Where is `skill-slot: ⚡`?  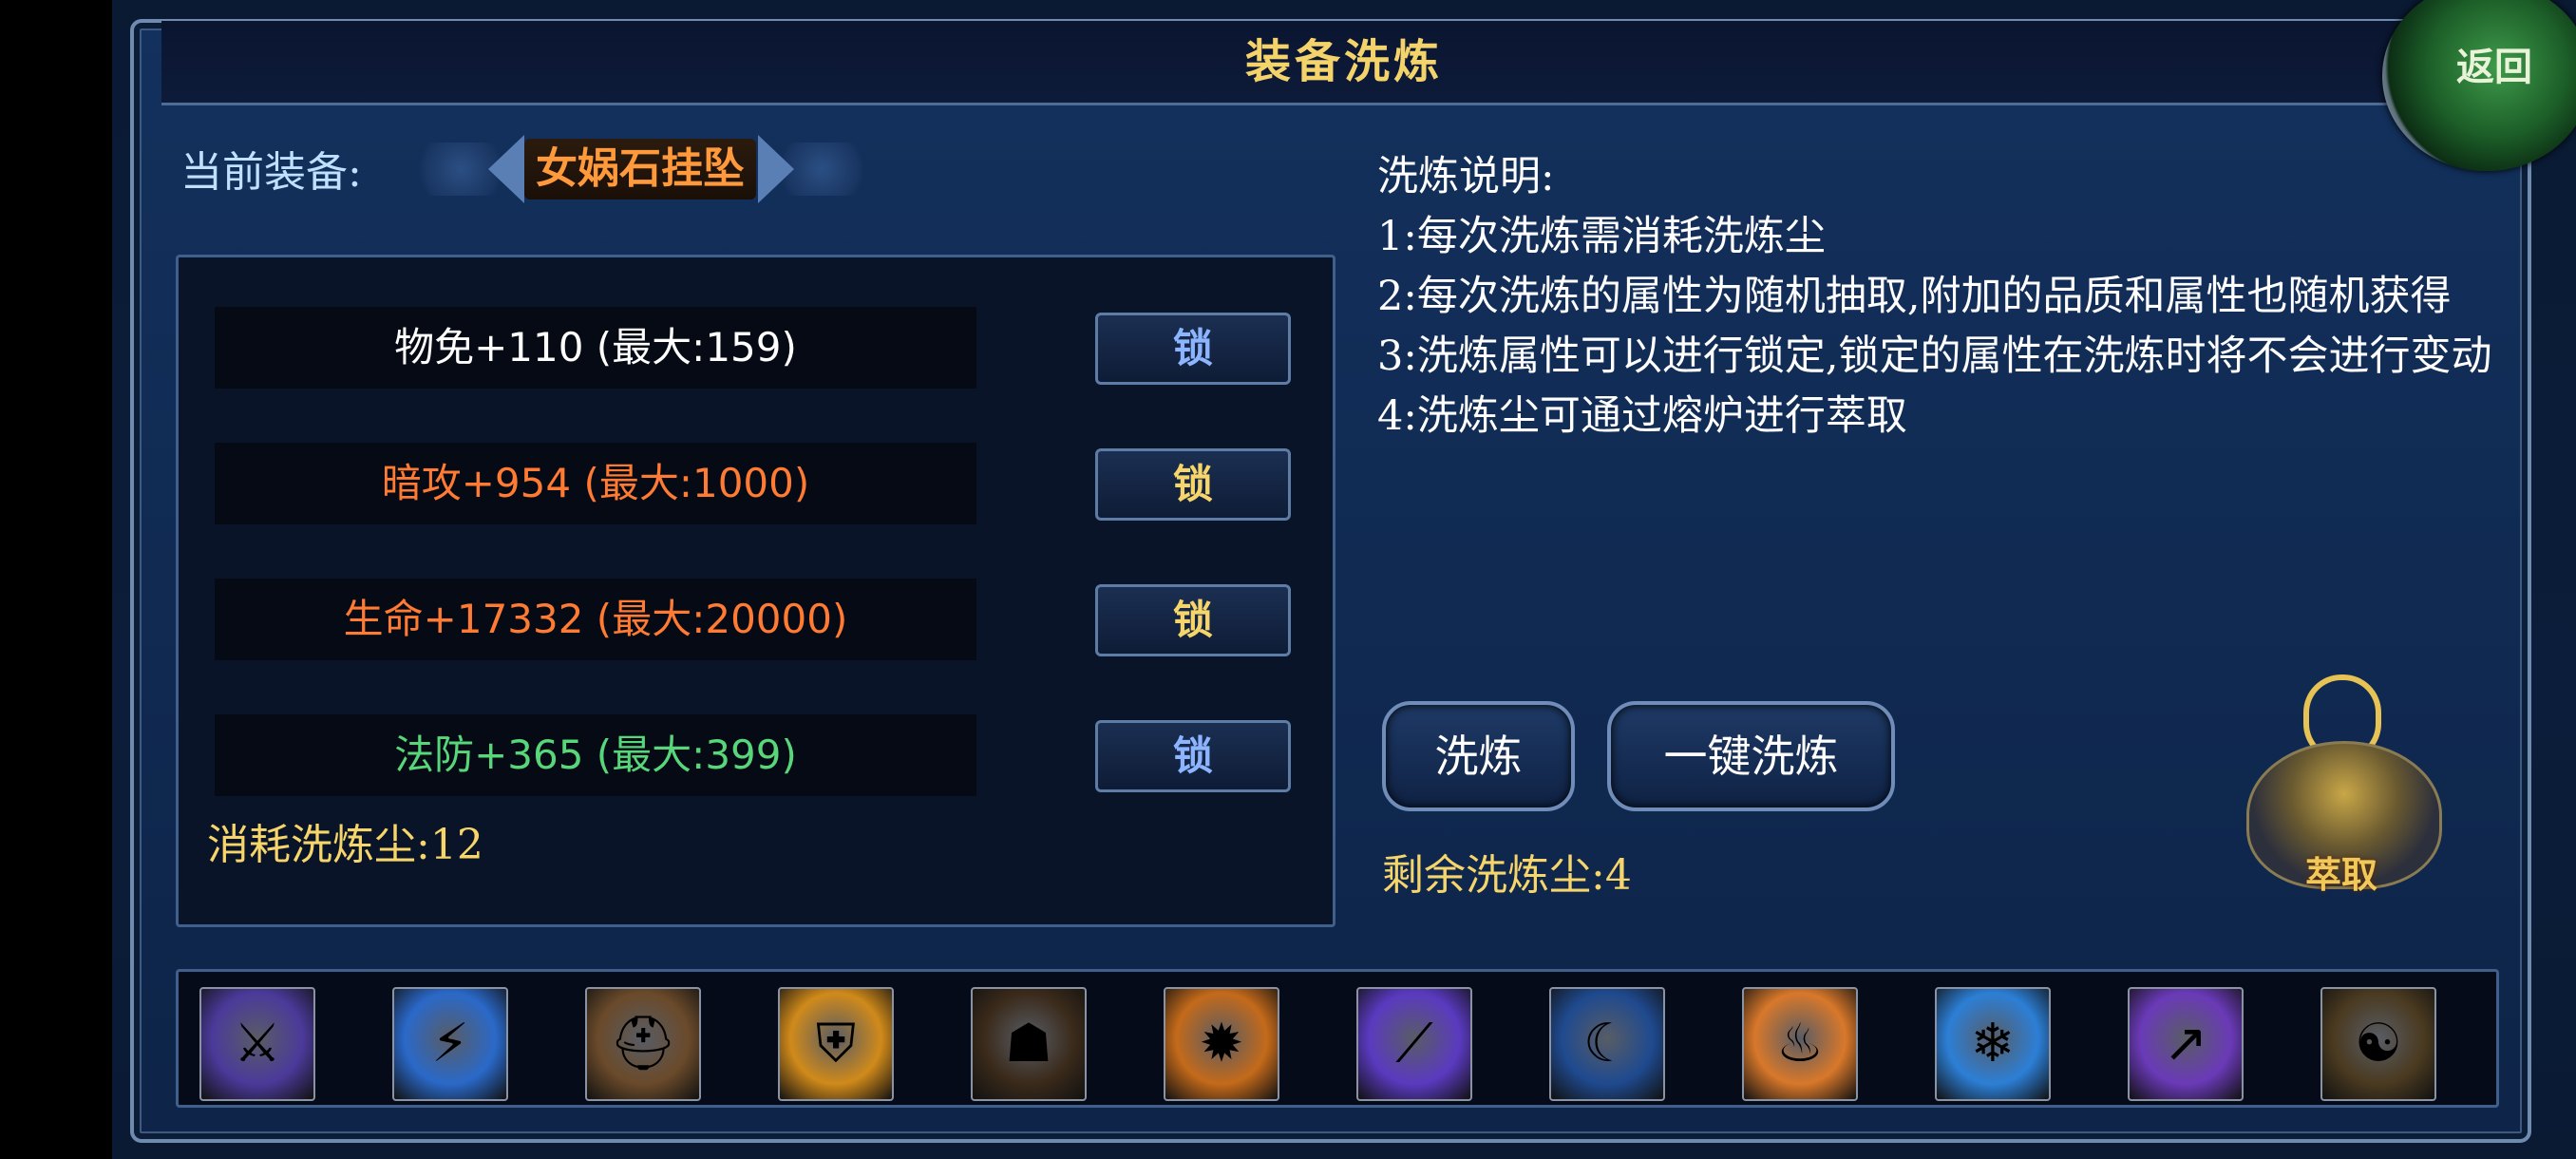 skill-slot: ⚡ is located at coordinates (450, 1044).